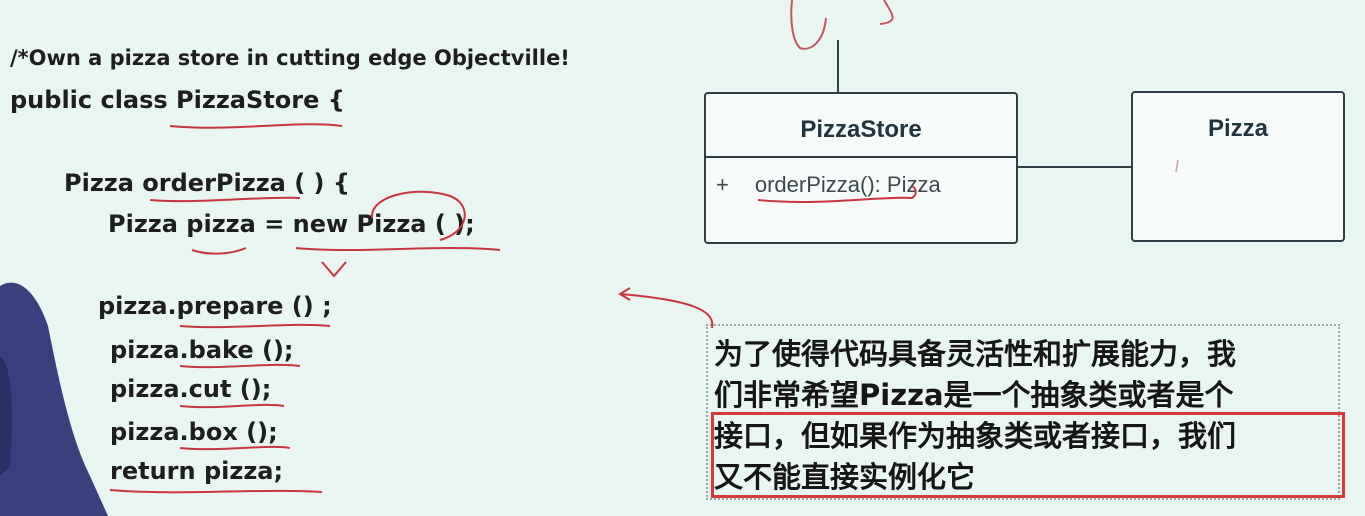 The image size is (1365, 516). Describe the element at coordinates (1238, 128) in the screenshot. I see `uml-pizza-title: Pizza` at that location.